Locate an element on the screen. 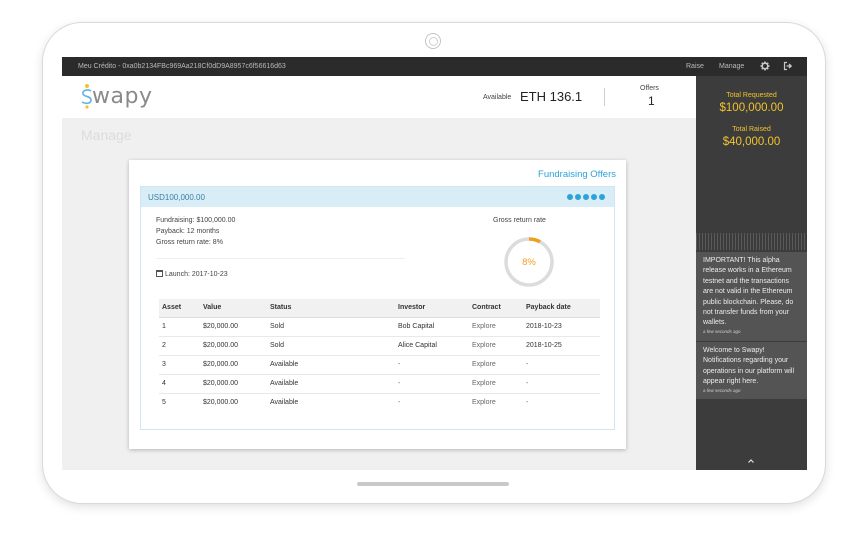  total-raised-label: Total Raised is located at coordinates (751, 129).